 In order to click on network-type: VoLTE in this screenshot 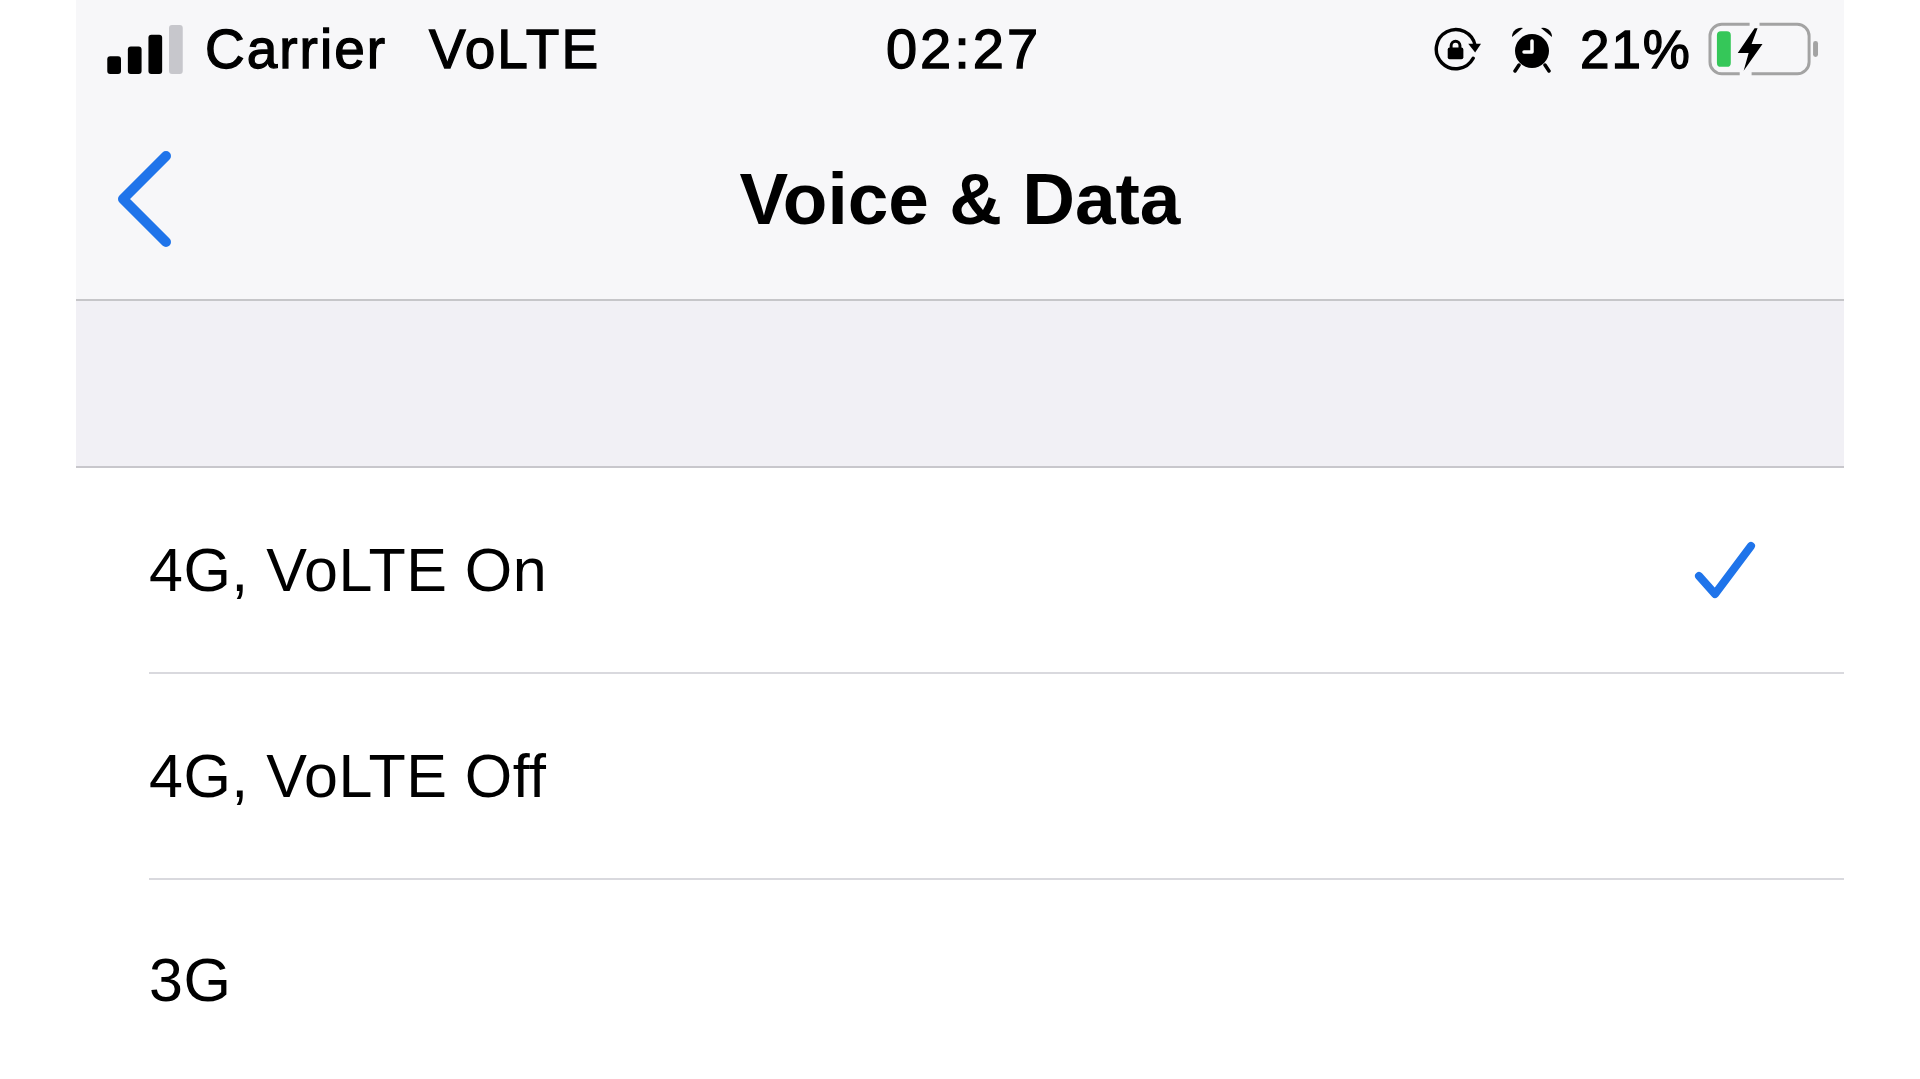, I will do `click(515, 49)`.